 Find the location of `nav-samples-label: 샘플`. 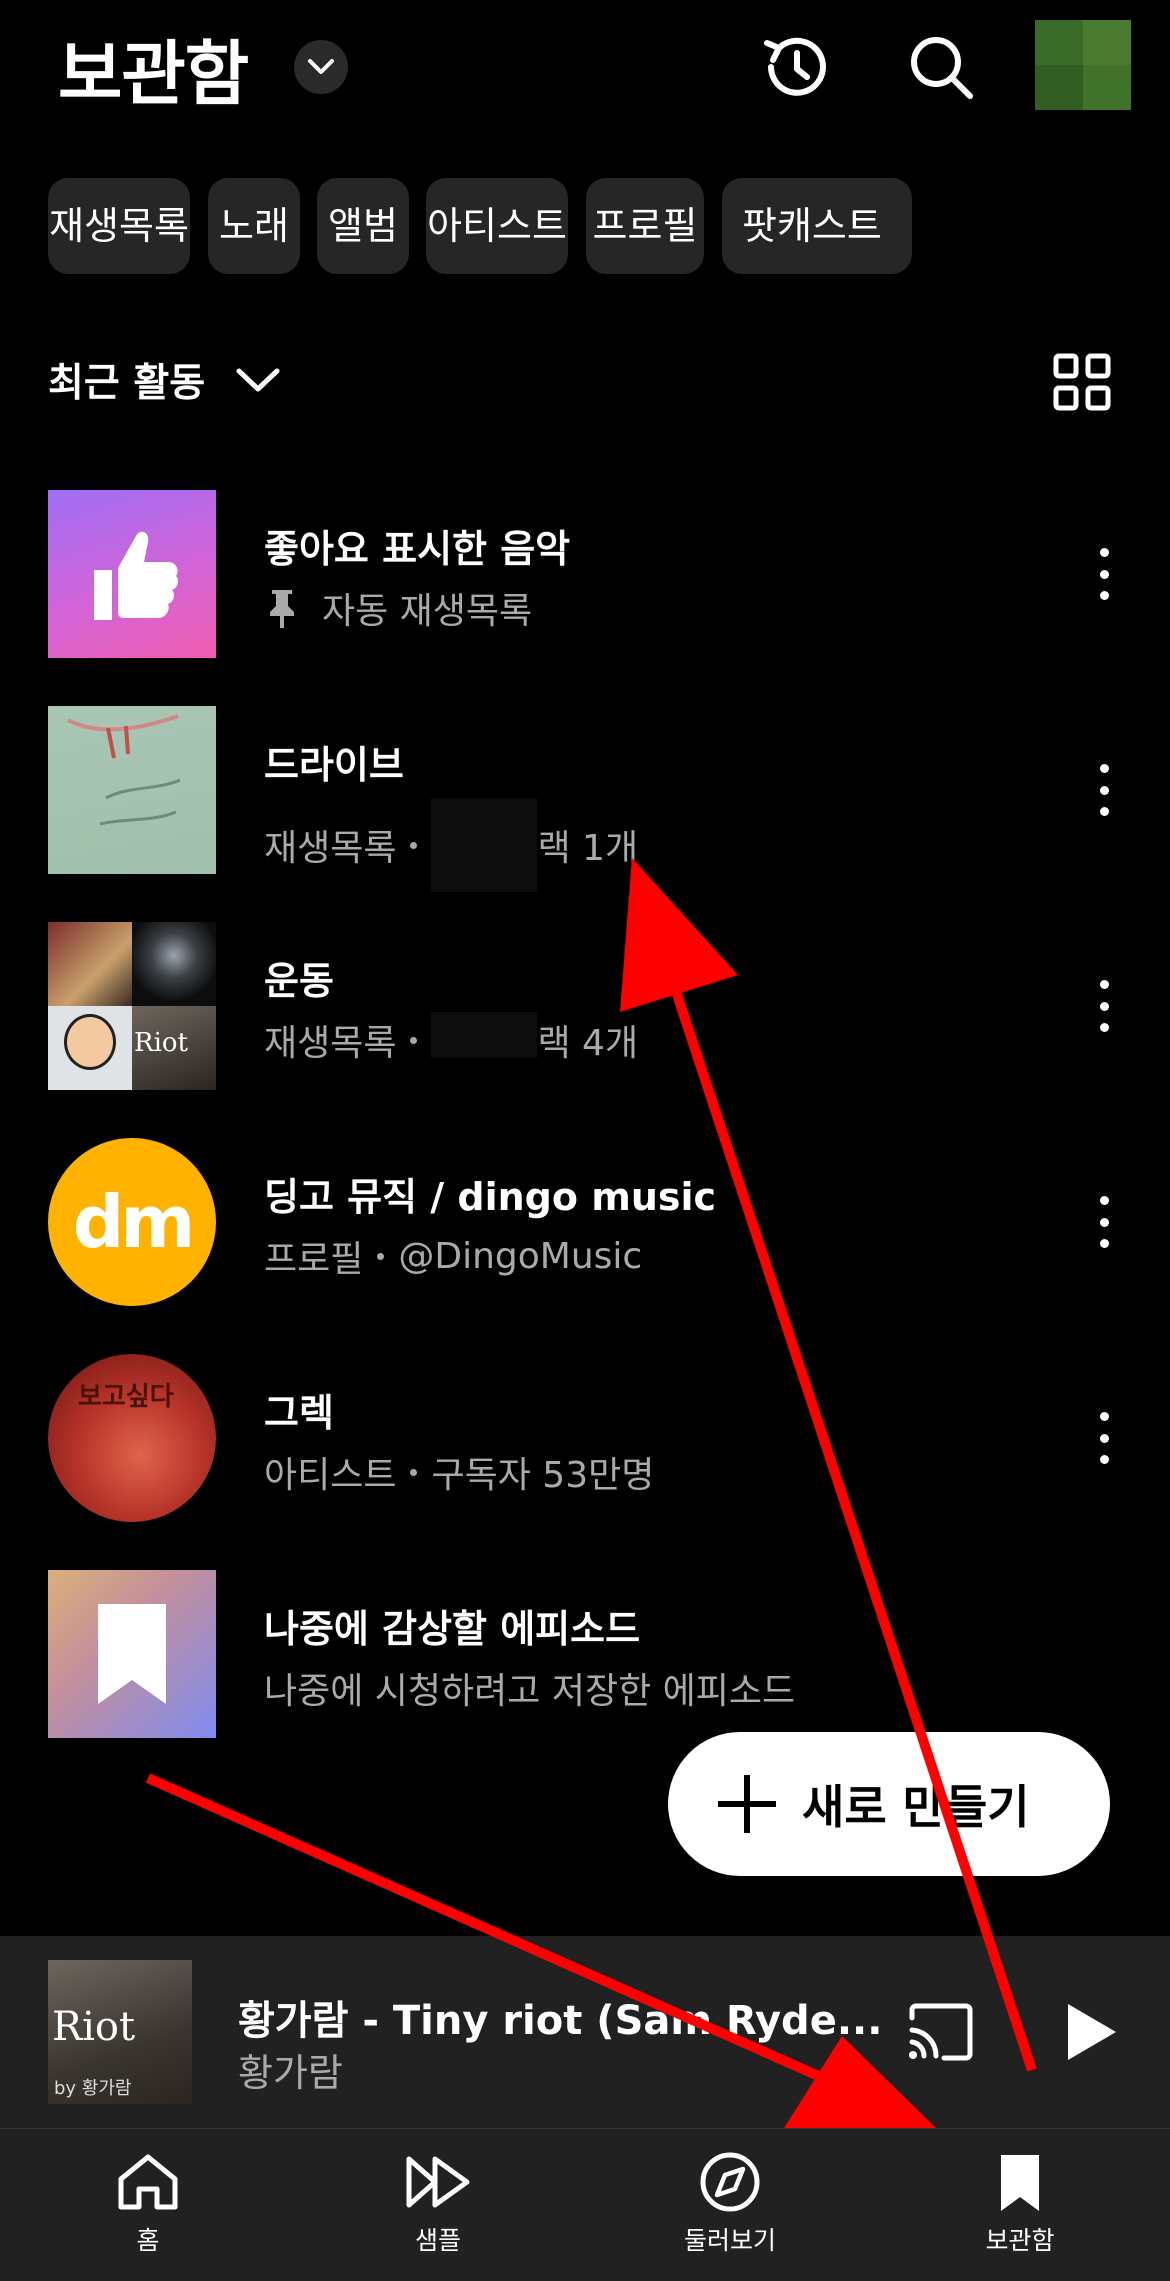

nav-samples-label: 샘플 is located at coordinates (437, 2240).